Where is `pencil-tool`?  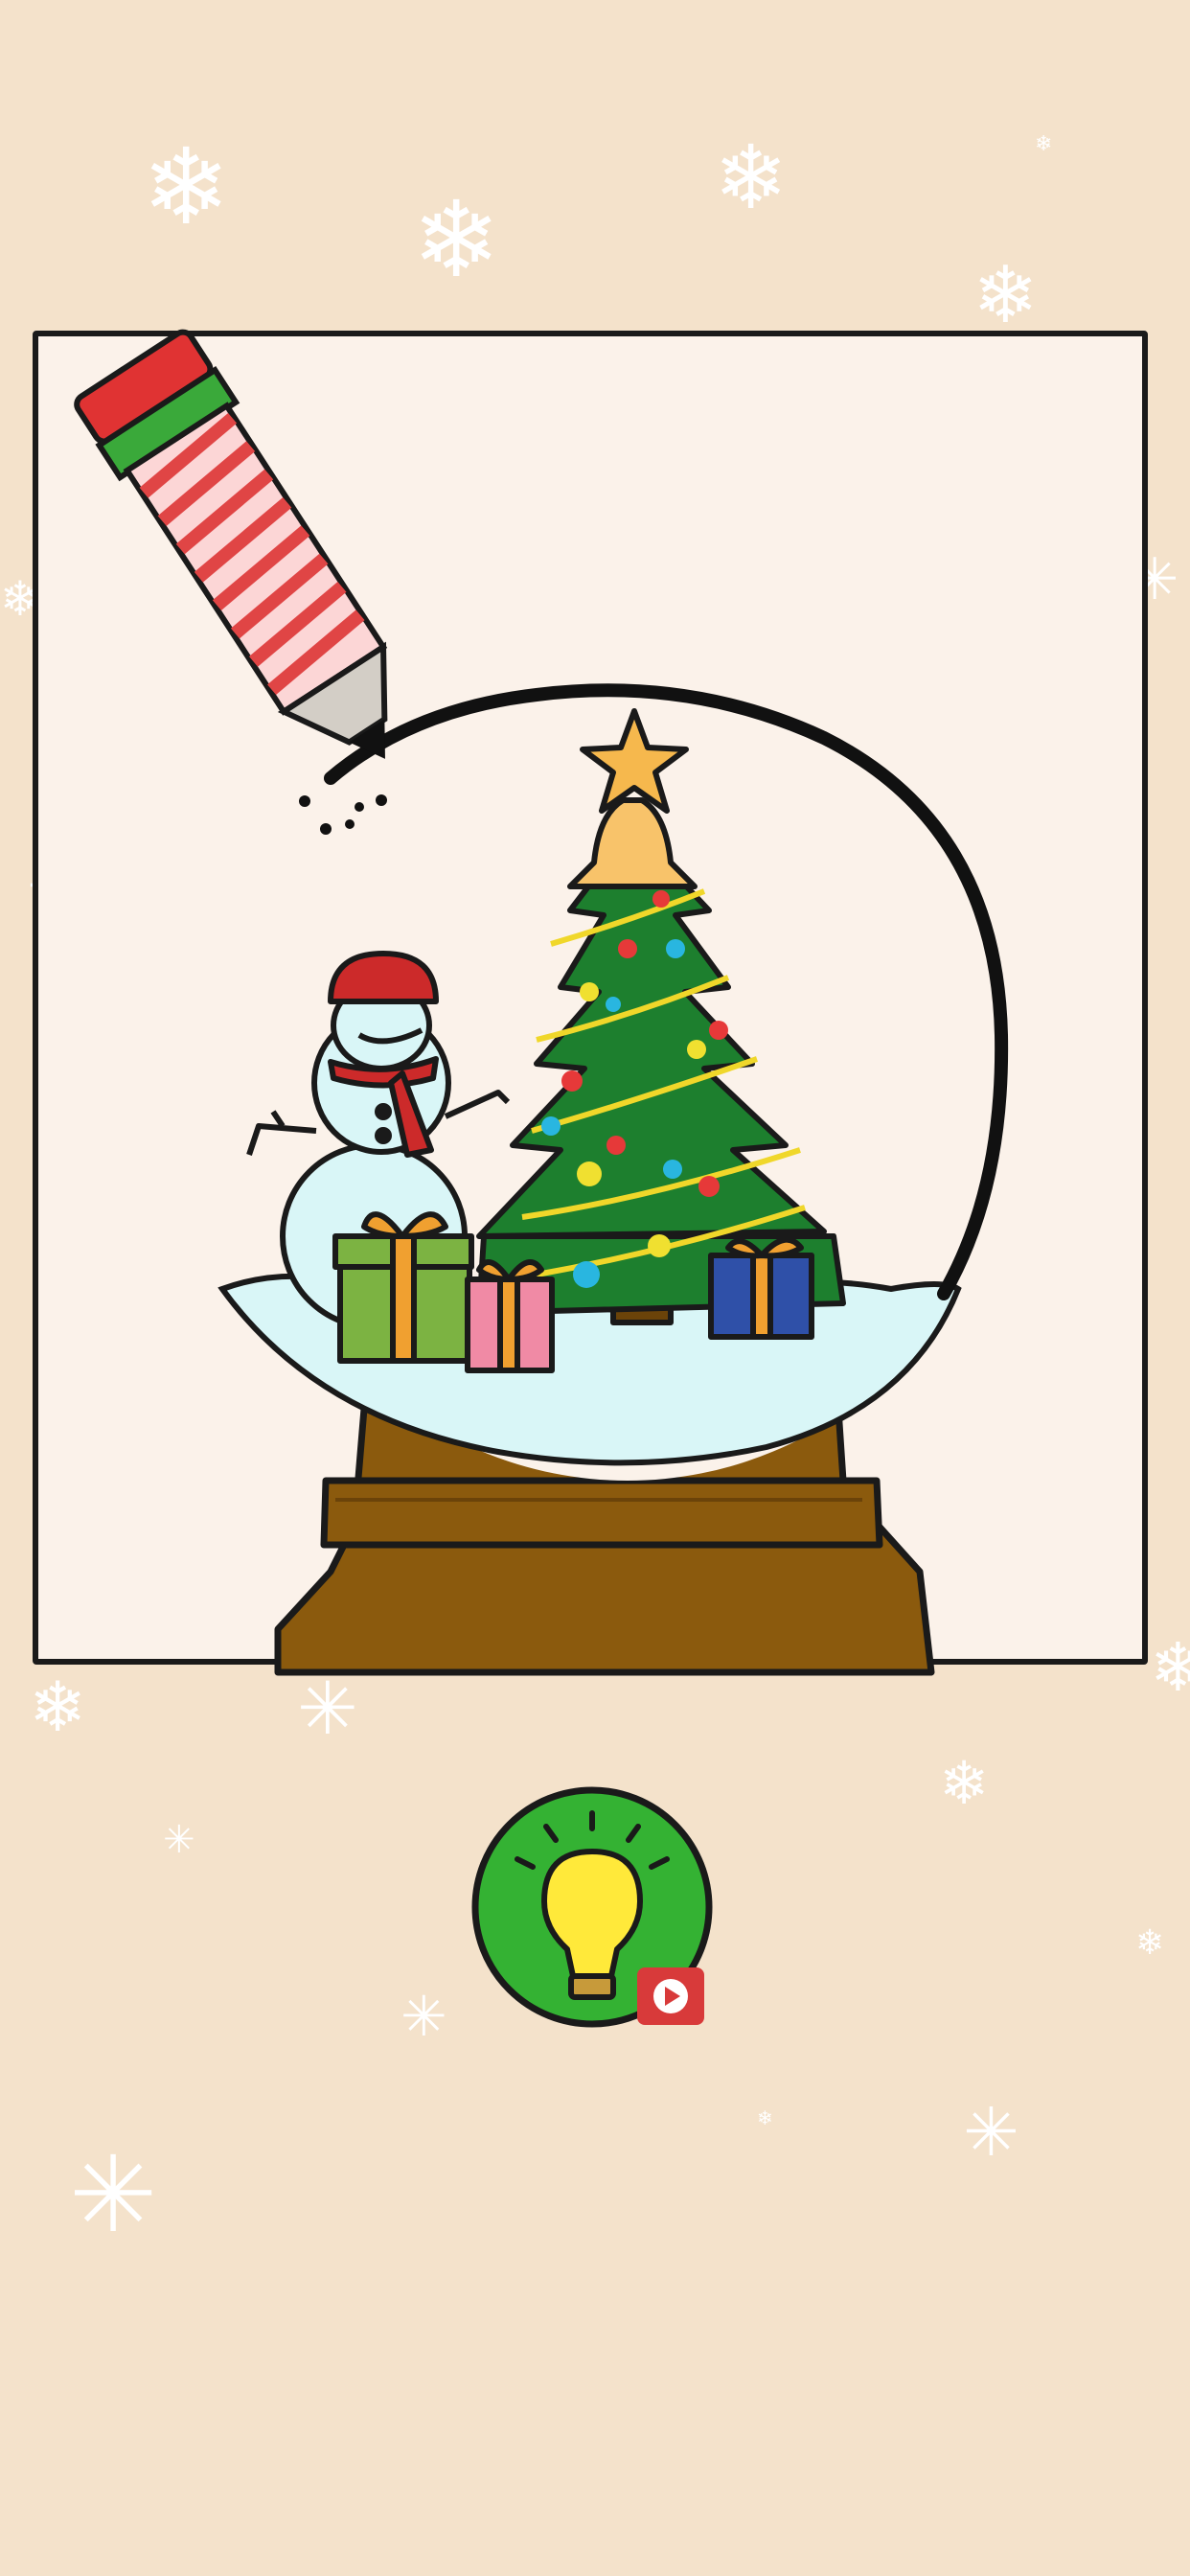
pencil-tool is located at coordinates (231, 544).